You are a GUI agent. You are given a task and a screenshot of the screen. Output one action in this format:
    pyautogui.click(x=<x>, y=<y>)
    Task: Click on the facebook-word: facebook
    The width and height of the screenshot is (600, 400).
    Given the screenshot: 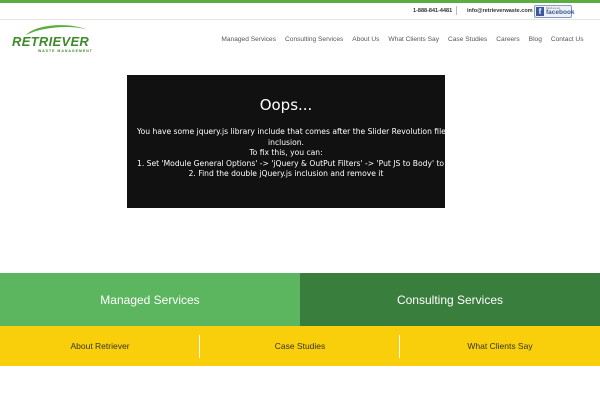 What is the action you would take?
    pyautogui.click(x=560, y=12)
    